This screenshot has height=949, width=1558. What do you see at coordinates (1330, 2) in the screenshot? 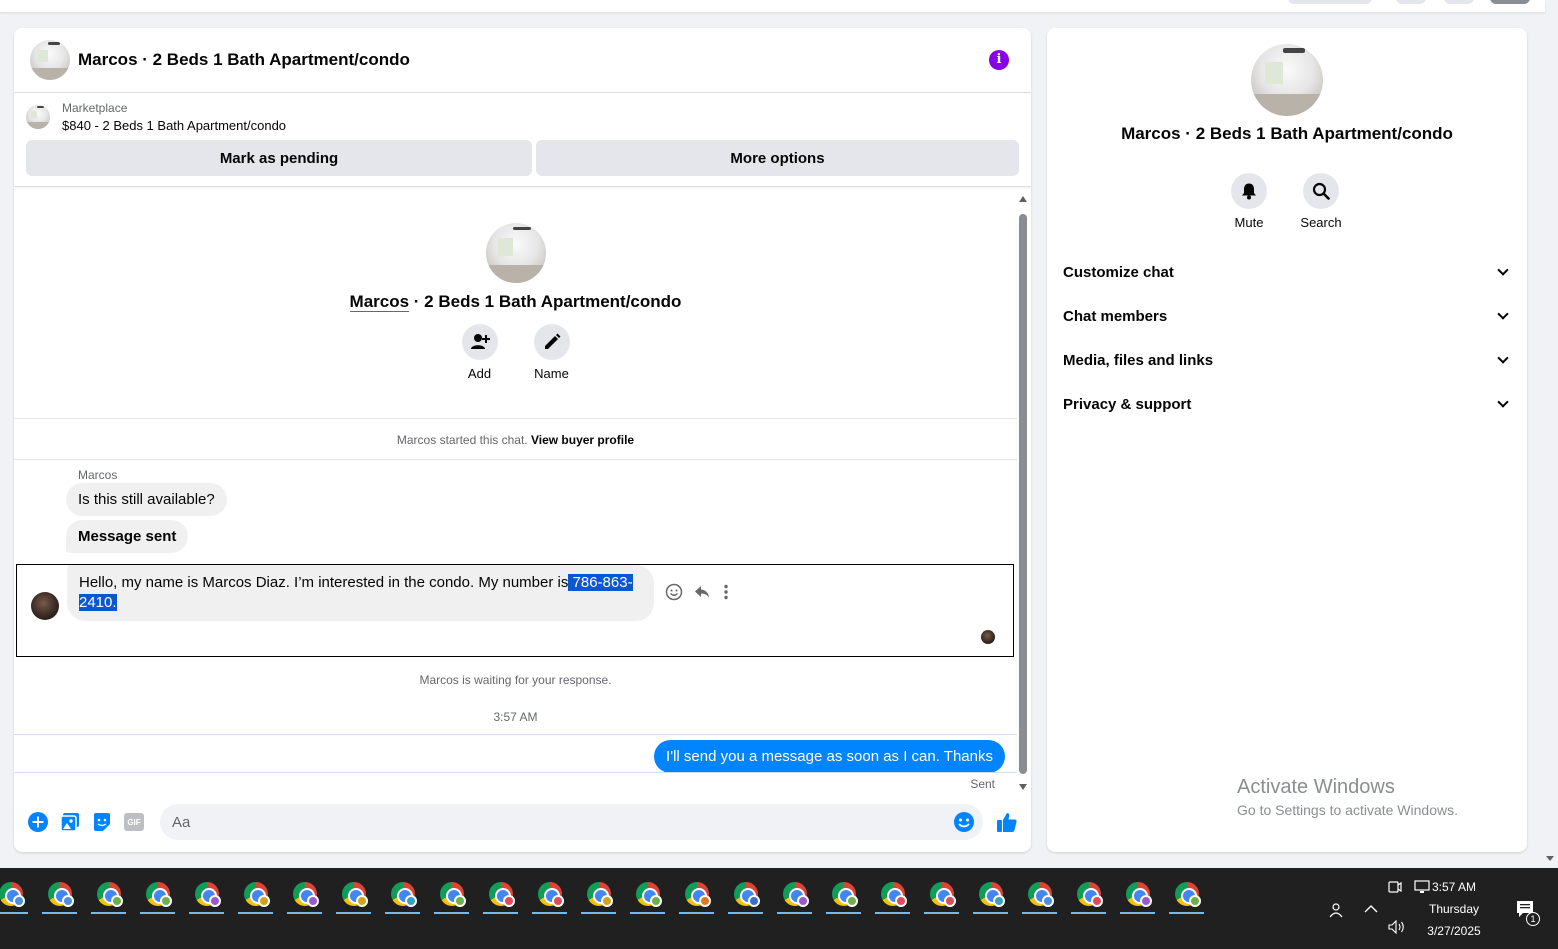
I see `top-bar-button` at bounding box center [1330, 2].